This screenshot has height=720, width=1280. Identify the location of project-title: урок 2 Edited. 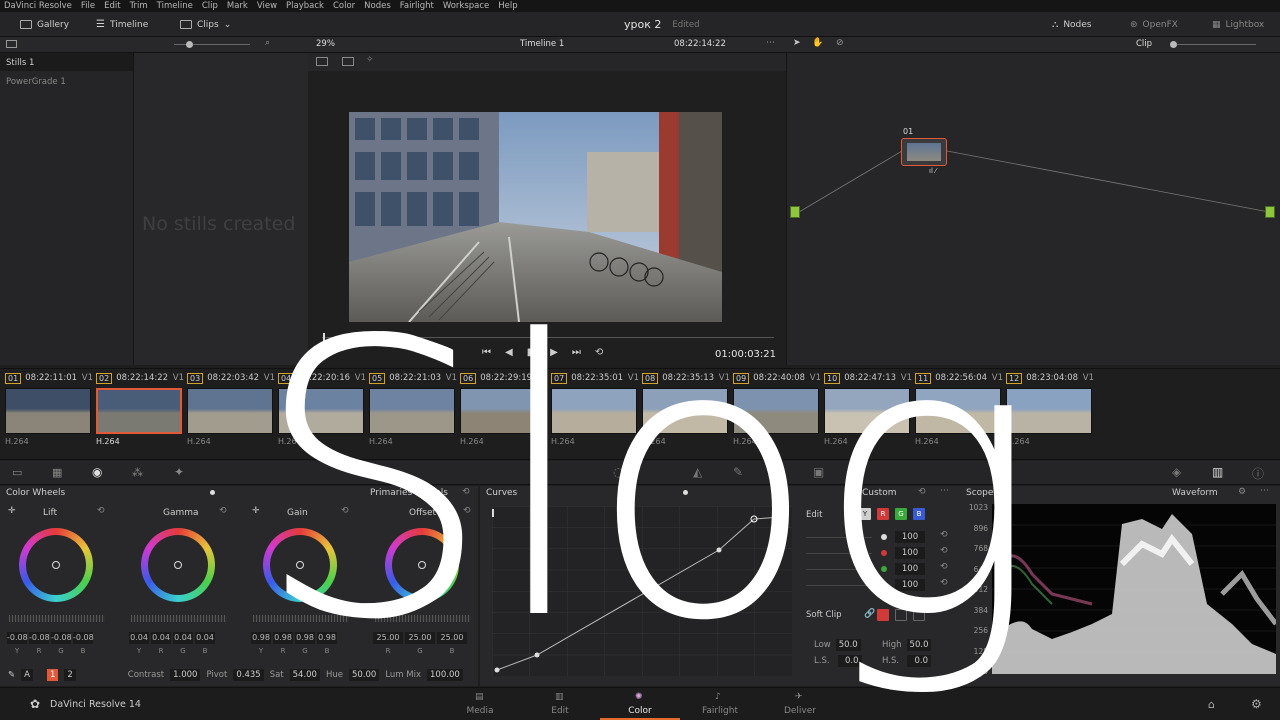
(662, 24).